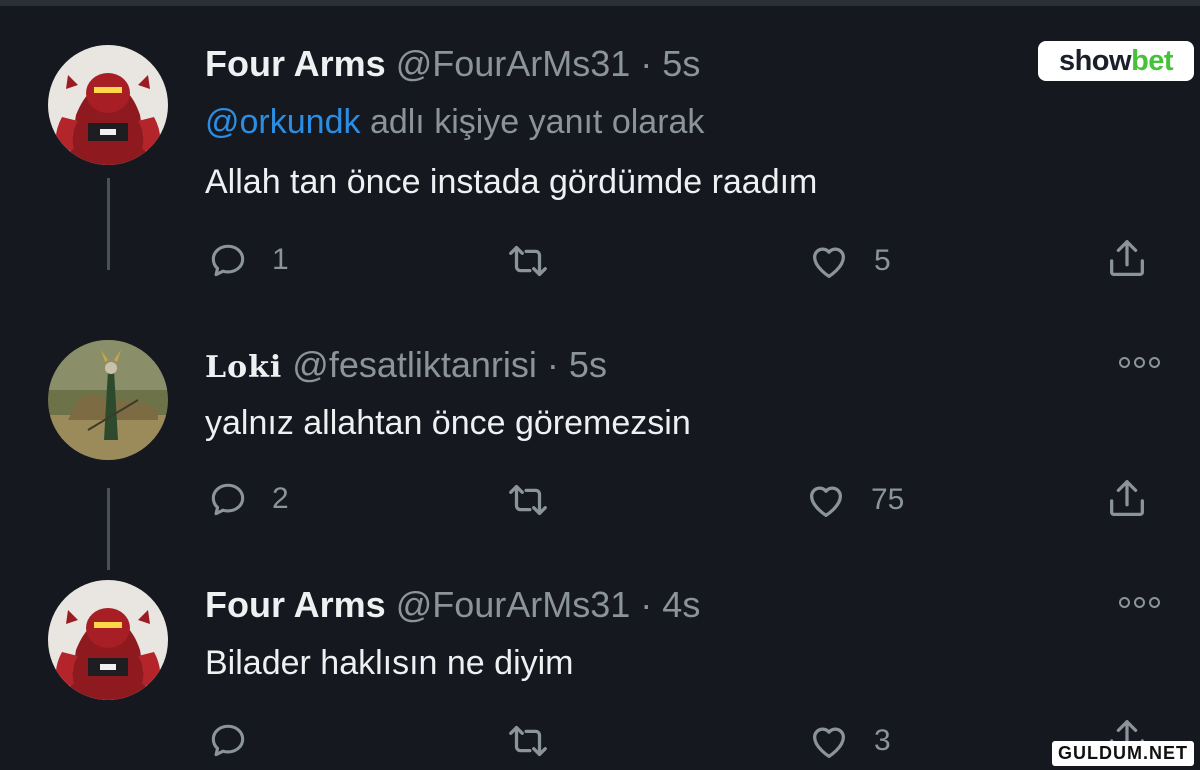  Describe the element at coordinates (1123, 753) in the screenshot. I see `watermark: GULDUM.NET` at that location.